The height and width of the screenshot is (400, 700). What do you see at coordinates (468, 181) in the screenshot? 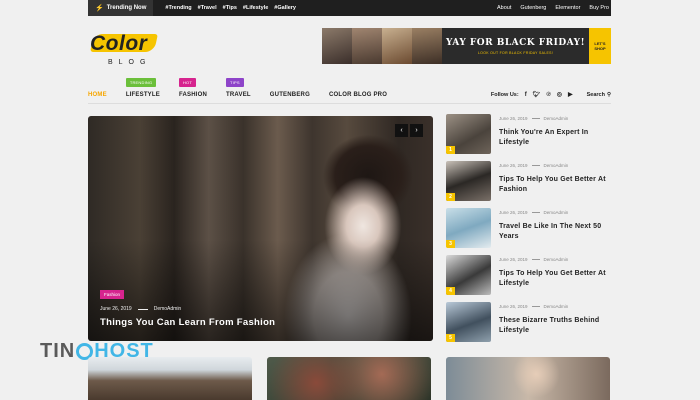
I see `post-thumbnail: 2` at bounding box center [468, 181].